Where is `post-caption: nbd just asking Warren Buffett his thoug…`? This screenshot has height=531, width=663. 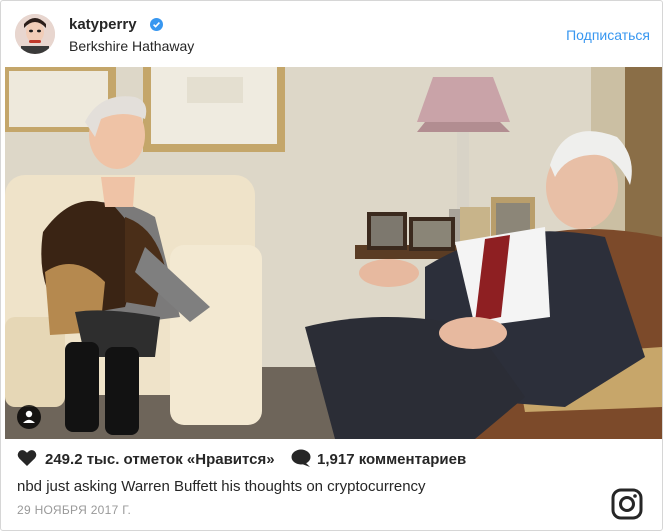 post-caption: nbd just asking Warren Buffett his thoug… is located at coordinates (221, 486).